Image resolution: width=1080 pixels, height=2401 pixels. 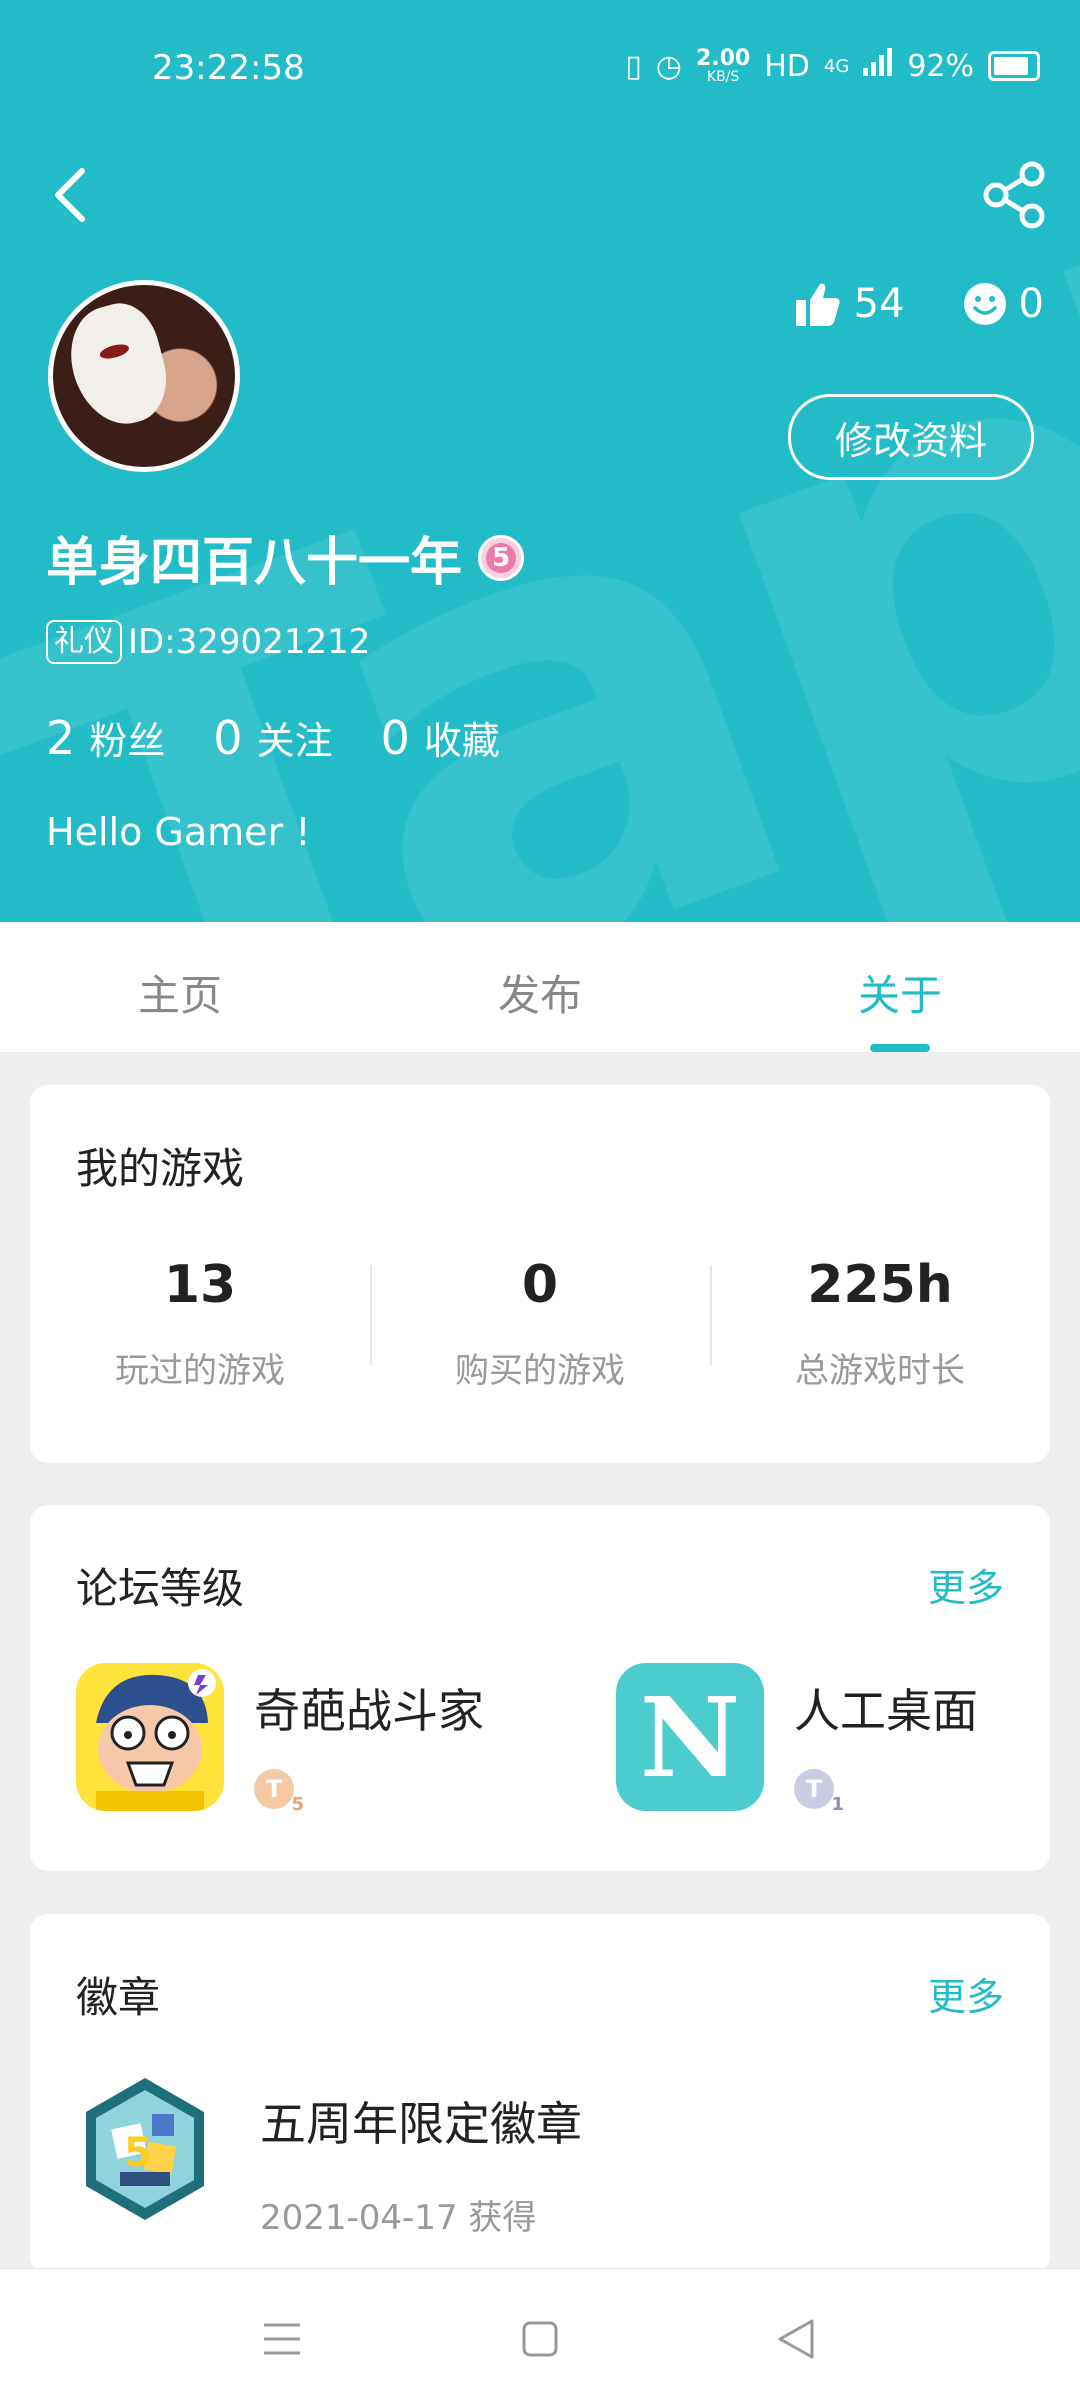 What do you see at coordinates (540, 992) in the screenshot?
I see `tab-posts: 发布` at bounding box center [540, 992].